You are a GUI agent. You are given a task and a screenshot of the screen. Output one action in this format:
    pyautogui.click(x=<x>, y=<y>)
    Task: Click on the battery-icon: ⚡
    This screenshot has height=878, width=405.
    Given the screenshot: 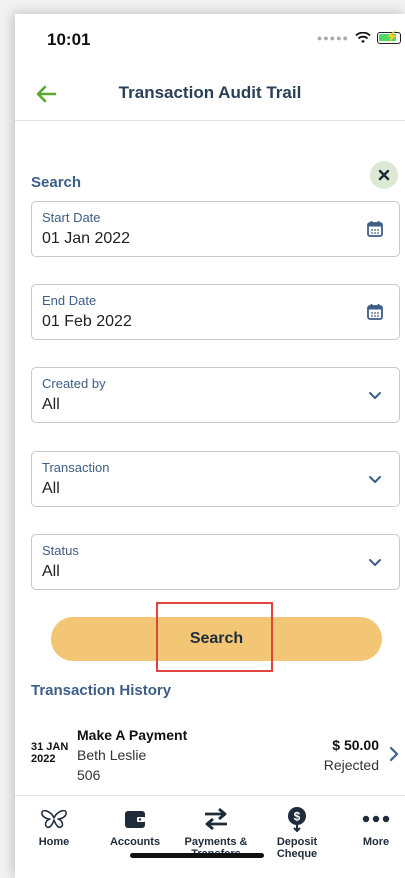 What is the action you would take?
    pyautogui.click(x=389, y=37)
    